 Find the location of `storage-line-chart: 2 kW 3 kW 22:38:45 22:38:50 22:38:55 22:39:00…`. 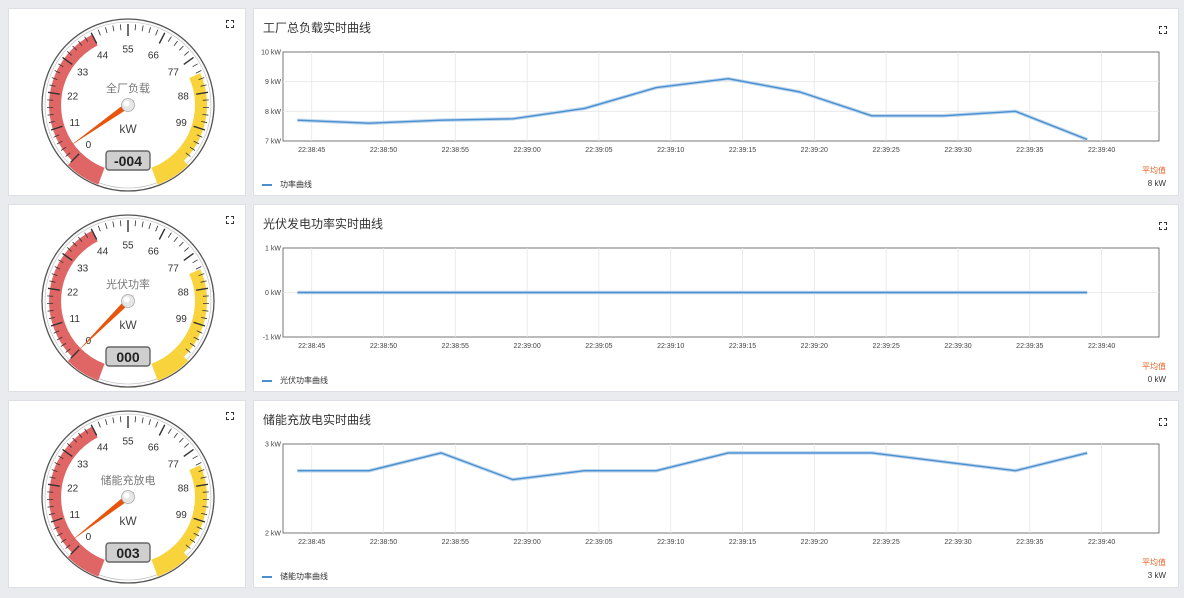

storage-line-chart: 2 kW 3 kW 22:38:45 22:38:50 22:38:55 22:39:00… is located at coordinates (712, 494).